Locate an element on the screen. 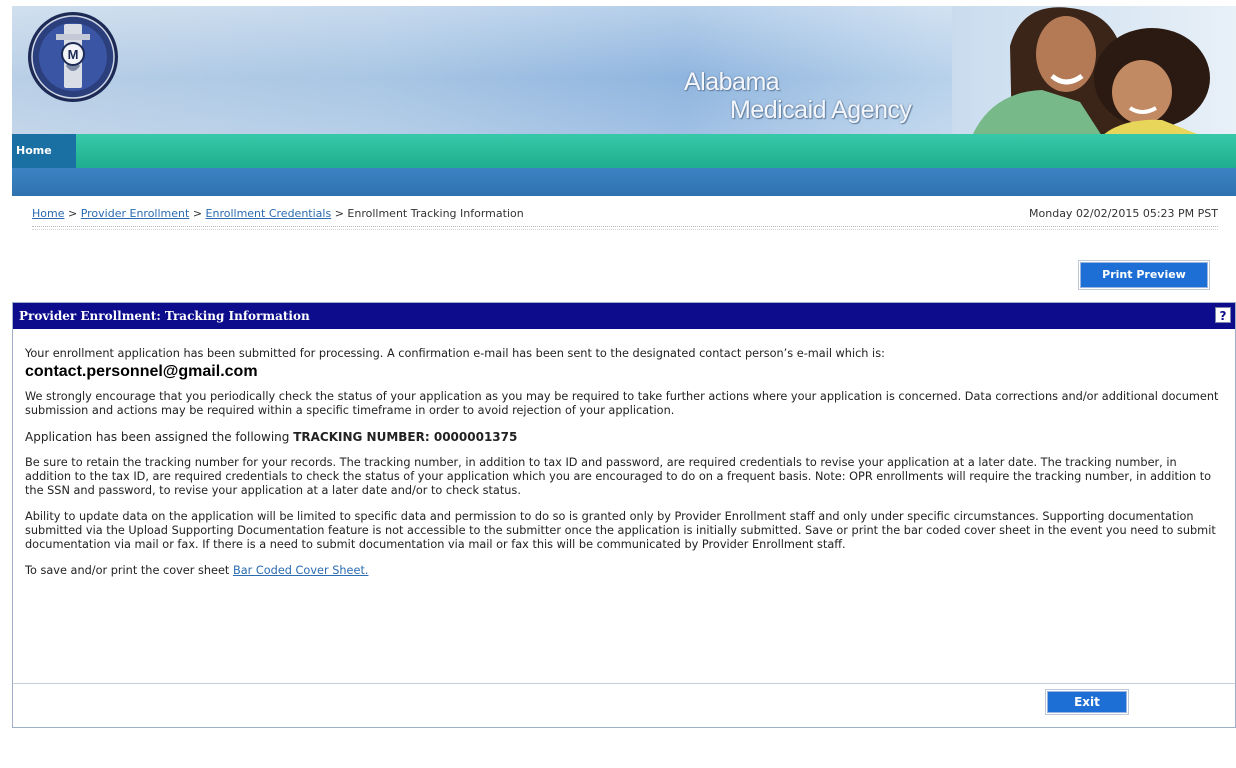 This screenshot has width=1236, height=768. exit-button: Exit is located at coordinates (1087, 702).